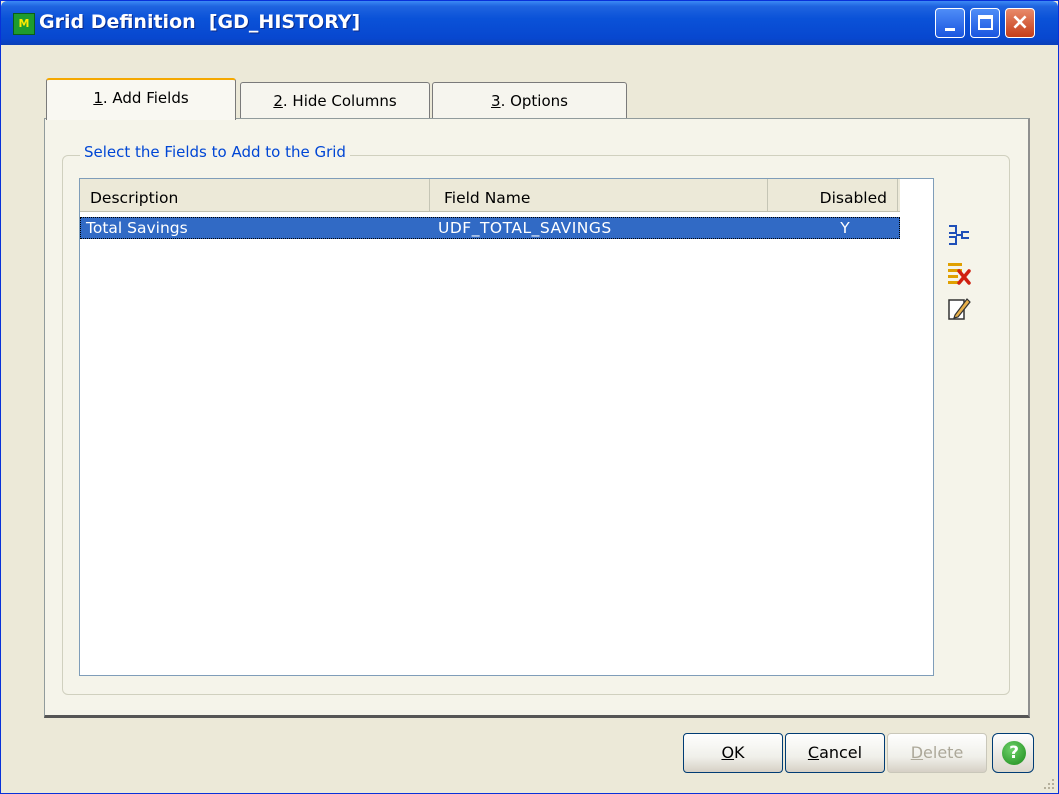 This screenshot has height=794, width=1059. What do you see at coordinates (833, 195) in the screenshot?
I see `column-header-disabled: Disabled` at bounding box center [833, 195].